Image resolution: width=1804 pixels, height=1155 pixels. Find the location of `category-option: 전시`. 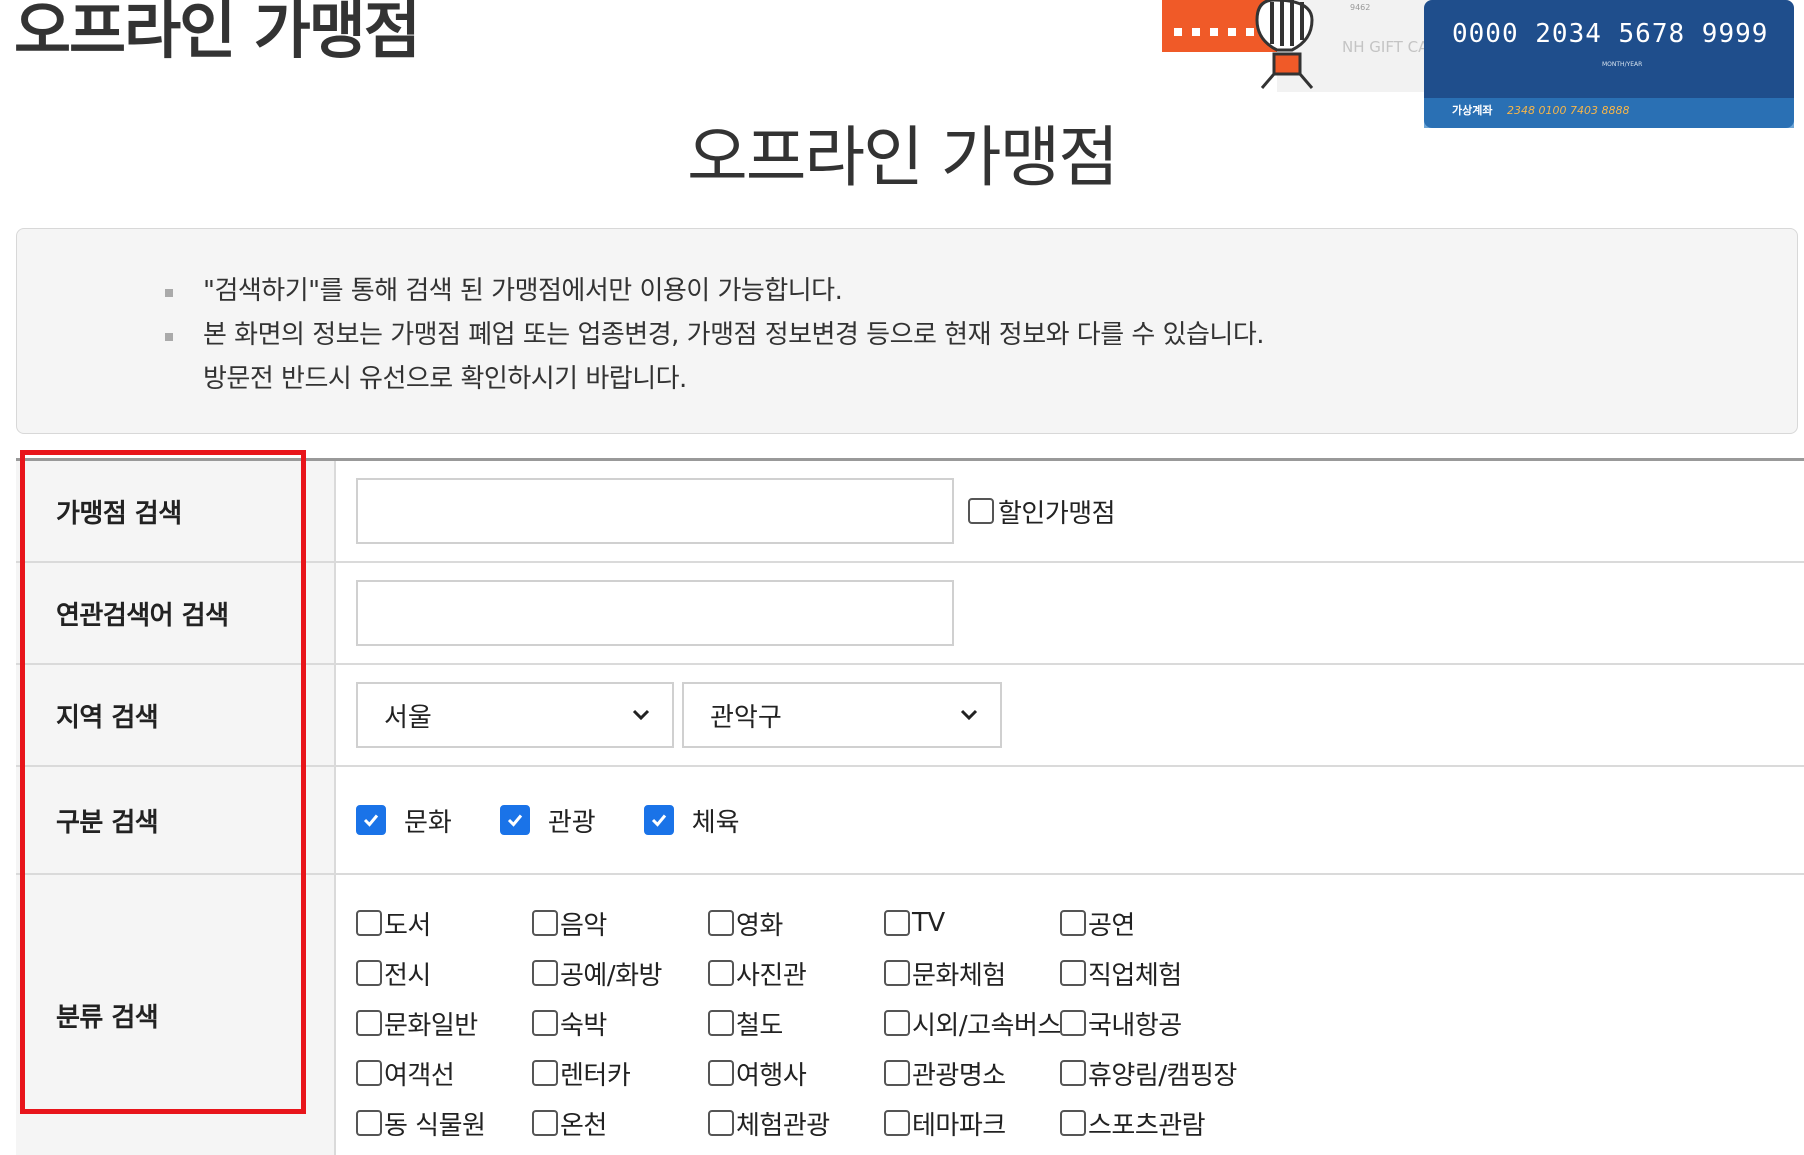

category-option: 전시 is located at coordinates (444, 973).